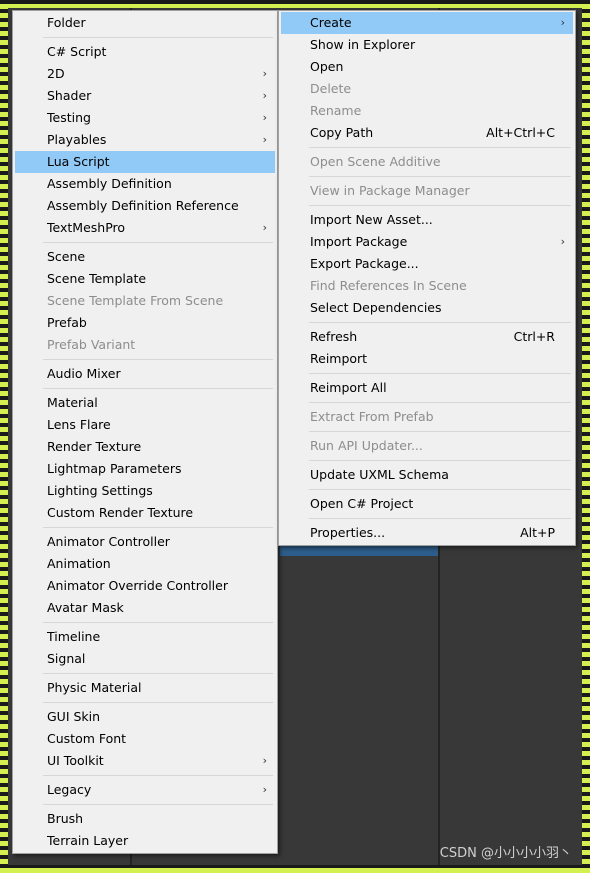 The height and width of the screenshot is (873, 590). I want to click on menu-item-label: Reimport, so click(339, 358).